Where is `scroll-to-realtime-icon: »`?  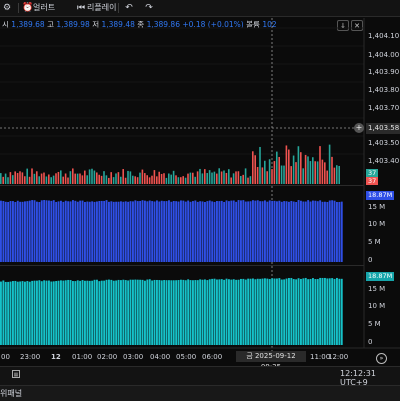 scroll-to-realtime-icon: » is located at coordinates (381, 358).